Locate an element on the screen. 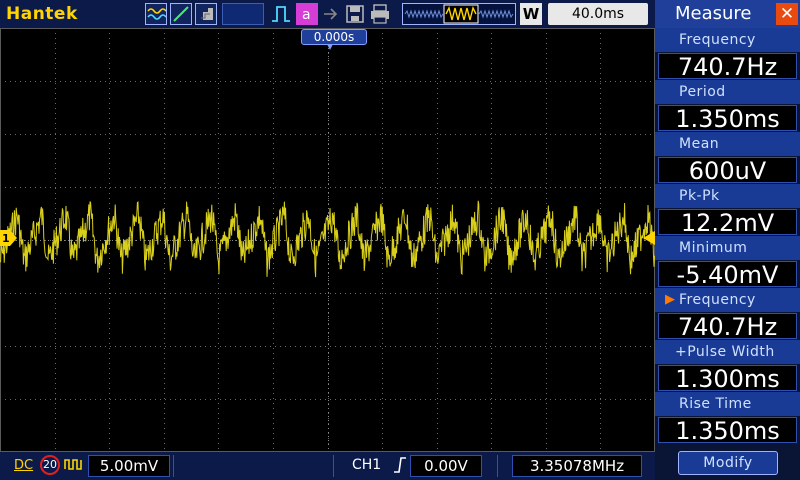 Image resolution: width=800 pixels, height=480 pixels. status-box is located at coordinates (243, 14).